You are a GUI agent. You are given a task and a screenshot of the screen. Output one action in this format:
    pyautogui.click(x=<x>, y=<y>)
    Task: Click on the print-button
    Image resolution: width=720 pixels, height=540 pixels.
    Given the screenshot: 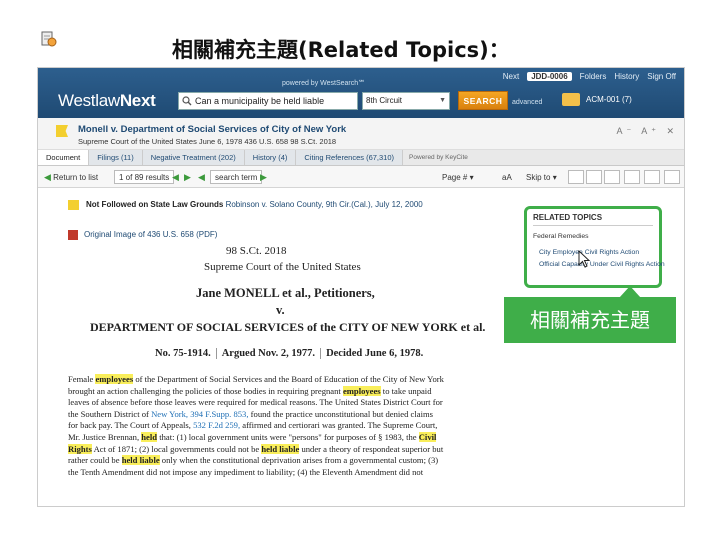 What is the action you would take?
    pyautogui.click(x=652, y=177)
    